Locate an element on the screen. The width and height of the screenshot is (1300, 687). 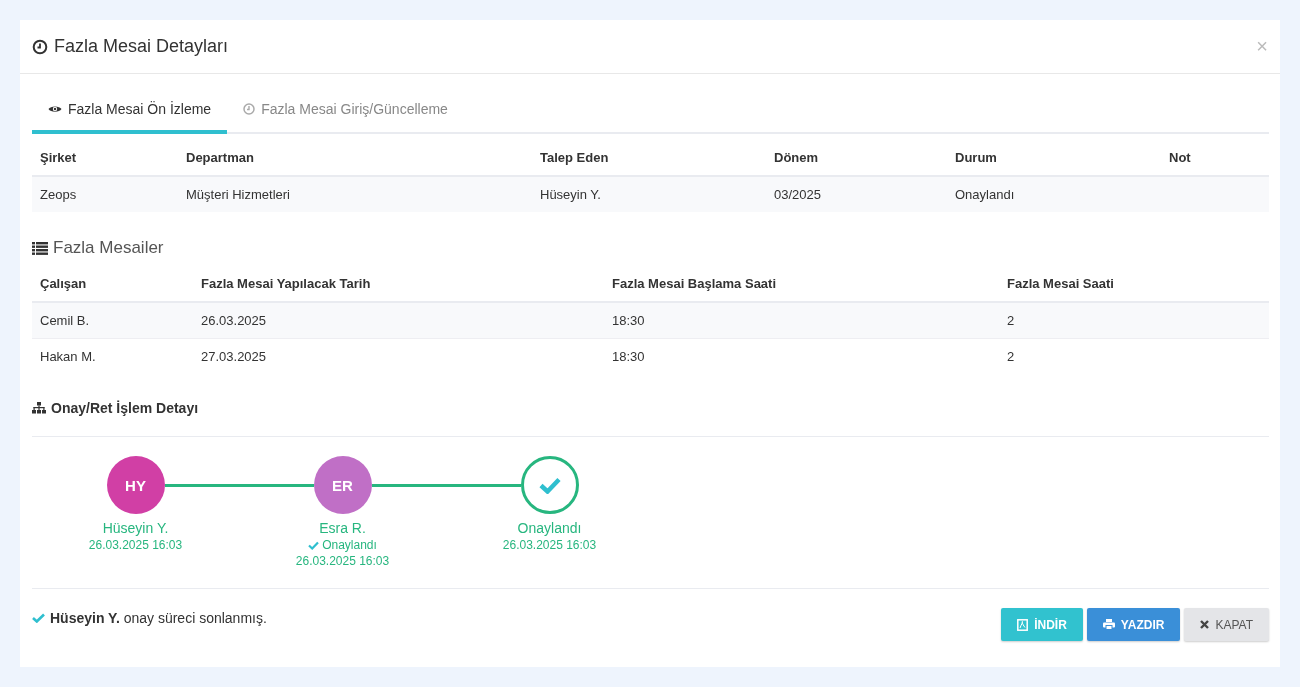
status-message: Hüseyin Y. onay süreci sonlanmış. is located at coordinates (158, 618).